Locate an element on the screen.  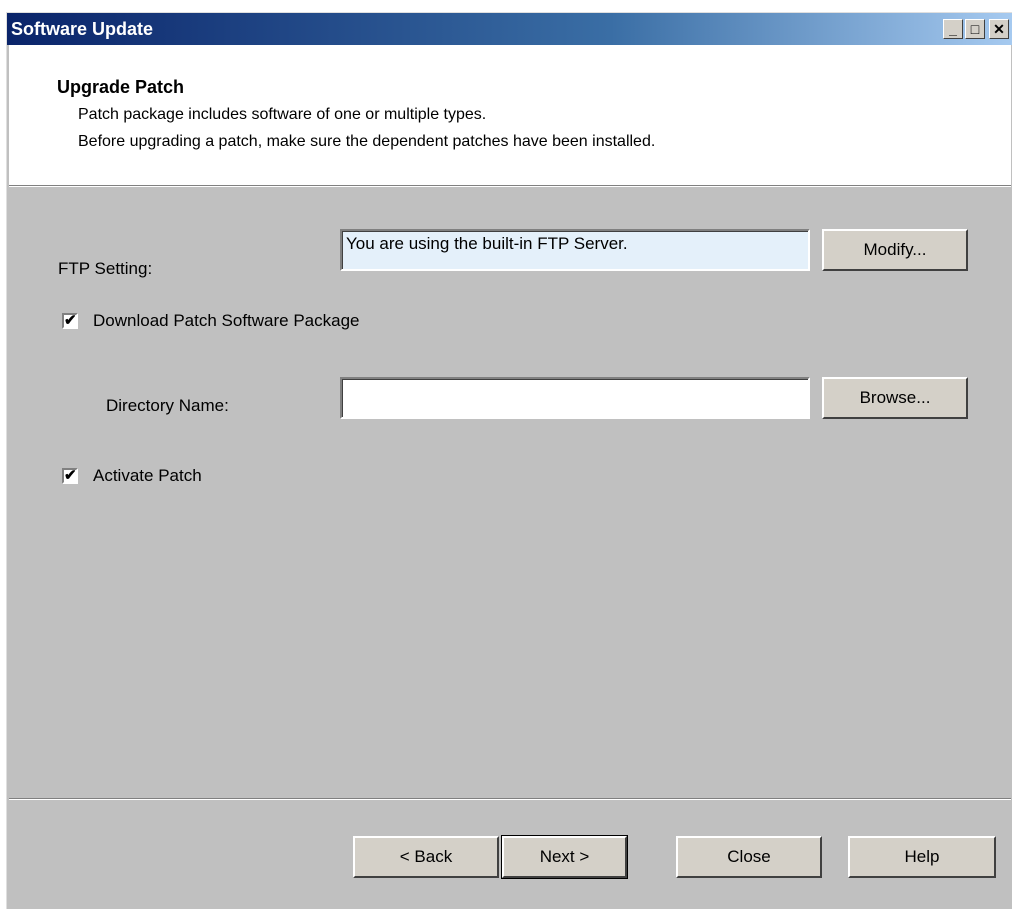
ftp-setting-label: FTP Setting: is located at coordinates (105, 268).